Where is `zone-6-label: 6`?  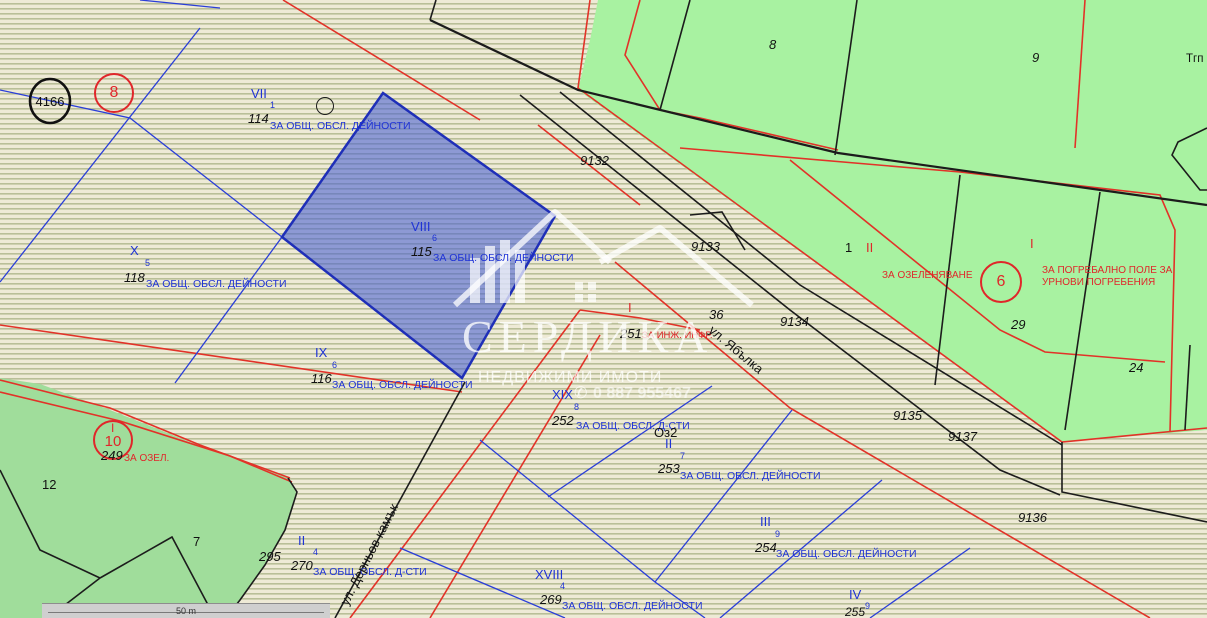
zone-6-label: 6 is located at coordinates (1001, 281).